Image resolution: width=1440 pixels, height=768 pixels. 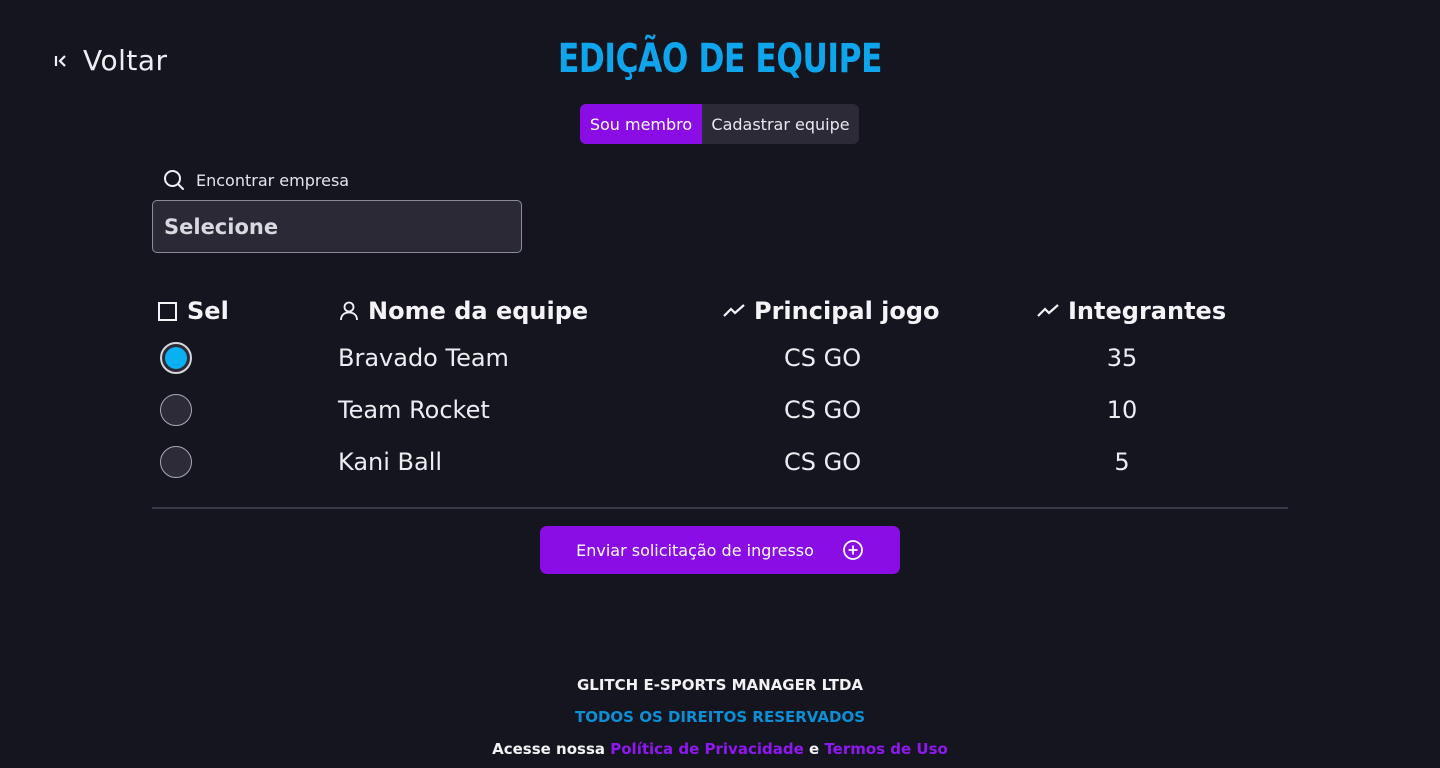 What do you see at coordinates (1122, 462) in the screenshot?
I see `team-members: 5` at bounding box center [1122, 462].